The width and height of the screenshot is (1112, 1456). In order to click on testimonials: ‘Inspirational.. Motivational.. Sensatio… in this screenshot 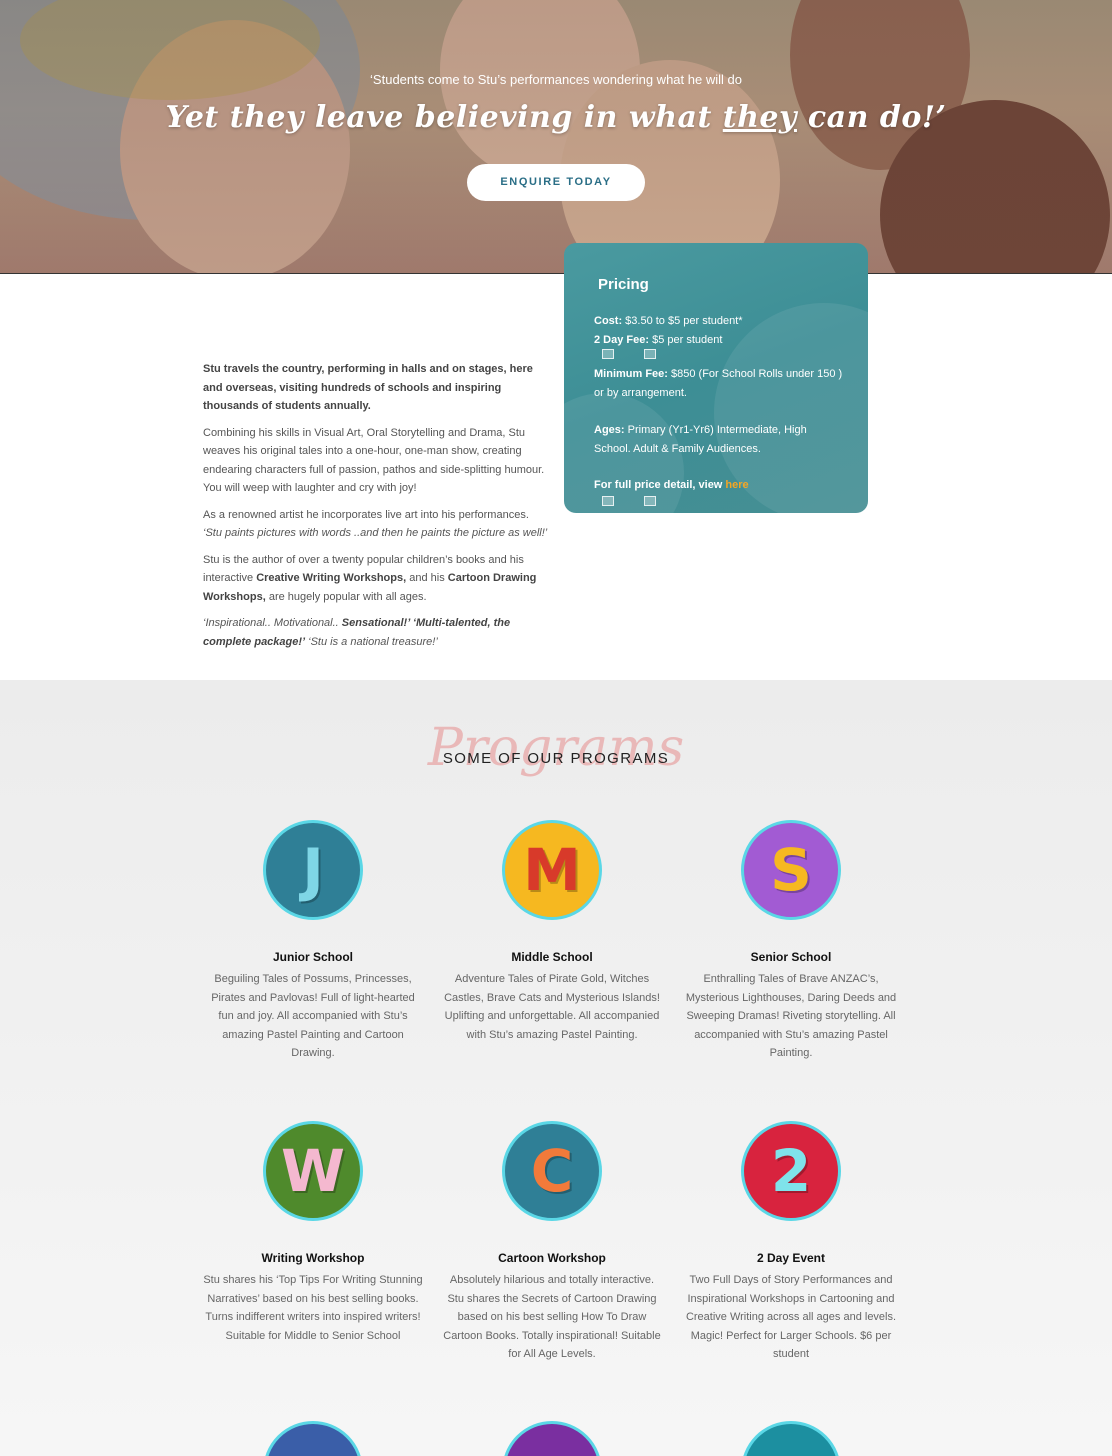, I will do `click(357, 632)`.